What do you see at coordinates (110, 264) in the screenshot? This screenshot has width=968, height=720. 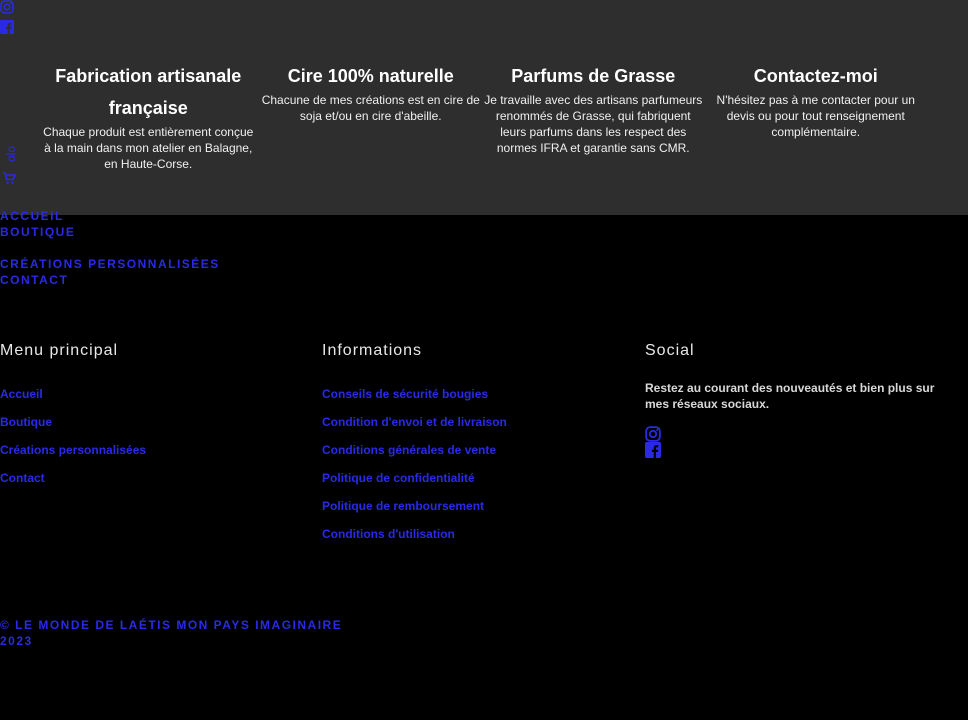 I see `nav-creations: Créations personnalisées` at bounding box center [110, 264].